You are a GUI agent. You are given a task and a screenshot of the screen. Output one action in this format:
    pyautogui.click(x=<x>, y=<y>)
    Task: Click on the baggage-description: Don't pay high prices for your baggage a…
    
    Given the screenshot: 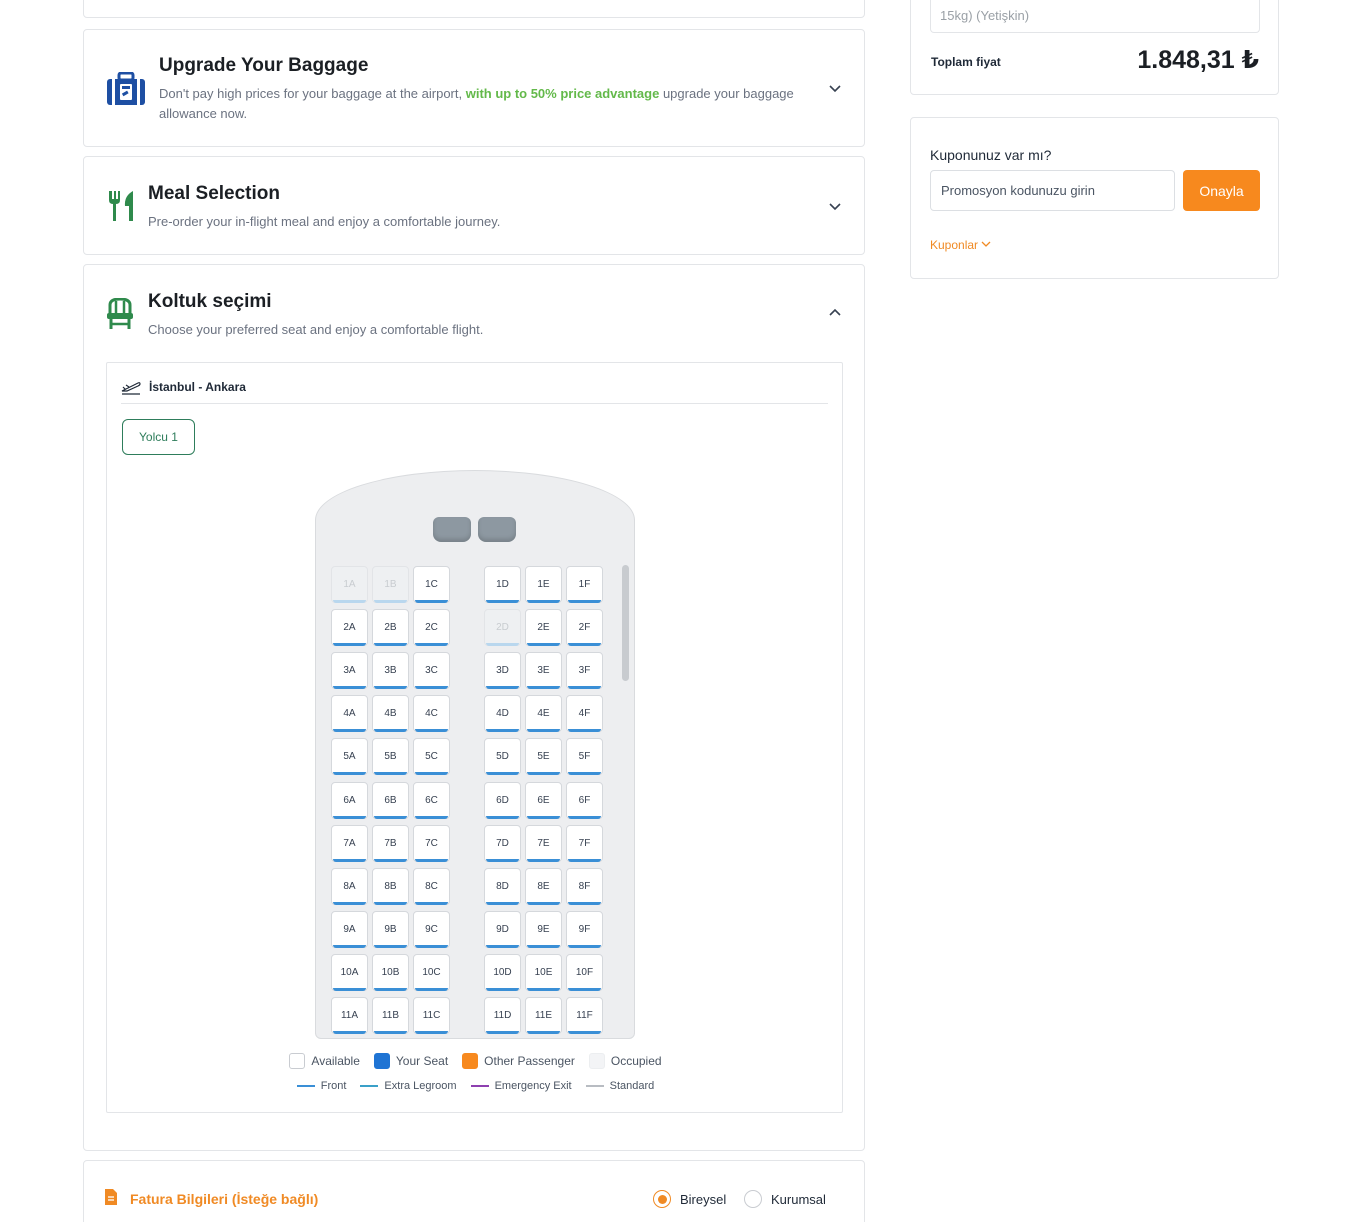 What is the action you would take?
    pyautogui.click(x=479, y=104)
    